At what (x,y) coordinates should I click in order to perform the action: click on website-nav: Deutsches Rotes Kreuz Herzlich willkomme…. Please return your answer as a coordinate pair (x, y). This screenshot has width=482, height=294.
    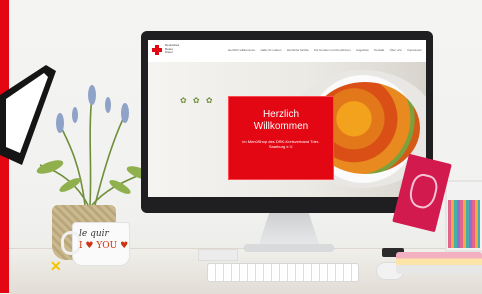
    Looking at the image, I should click on (287, 51).